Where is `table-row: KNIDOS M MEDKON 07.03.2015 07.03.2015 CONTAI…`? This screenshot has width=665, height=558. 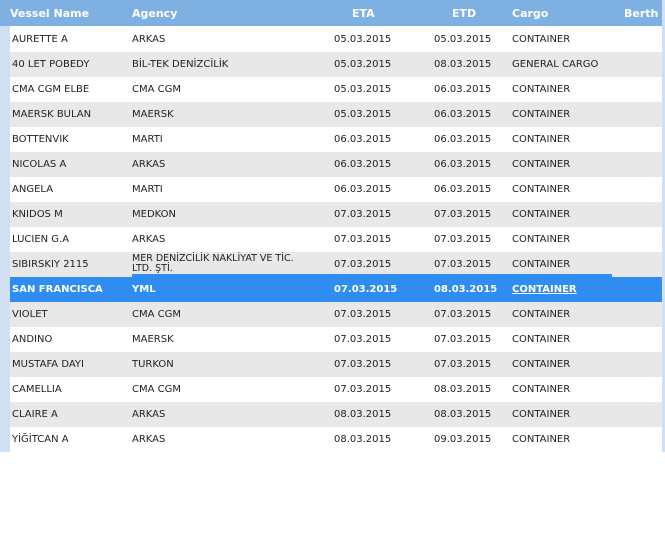
table-row: KNIDOS M MEDKON 07.03.2015 07.03.2015 CONTAI… is located at coordinates (336, 214).